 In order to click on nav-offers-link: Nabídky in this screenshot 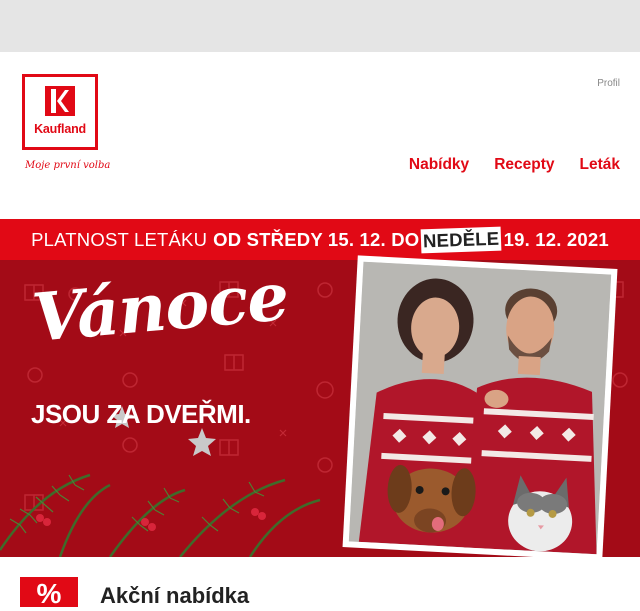, I will do `click(439, 165)`.